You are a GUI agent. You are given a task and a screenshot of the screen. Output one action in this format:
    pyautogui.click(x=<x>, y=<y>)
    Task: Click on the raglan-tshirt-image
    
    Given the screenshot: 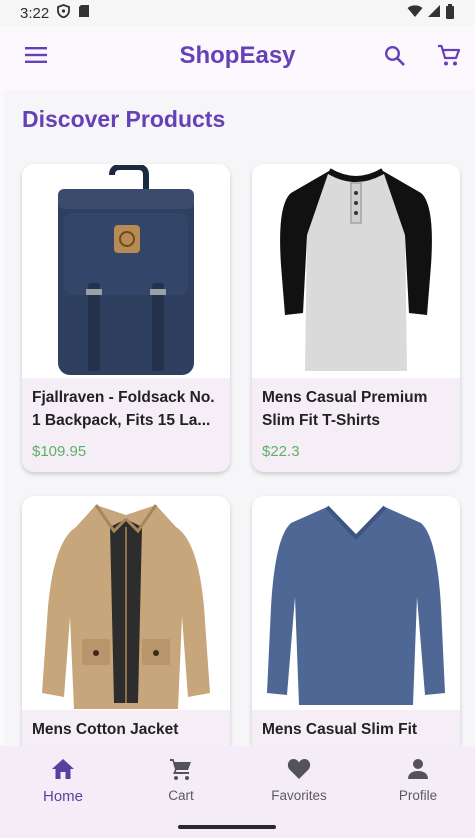 What is the action you would take?
    pyautogui.click(x=356, y=269)
    